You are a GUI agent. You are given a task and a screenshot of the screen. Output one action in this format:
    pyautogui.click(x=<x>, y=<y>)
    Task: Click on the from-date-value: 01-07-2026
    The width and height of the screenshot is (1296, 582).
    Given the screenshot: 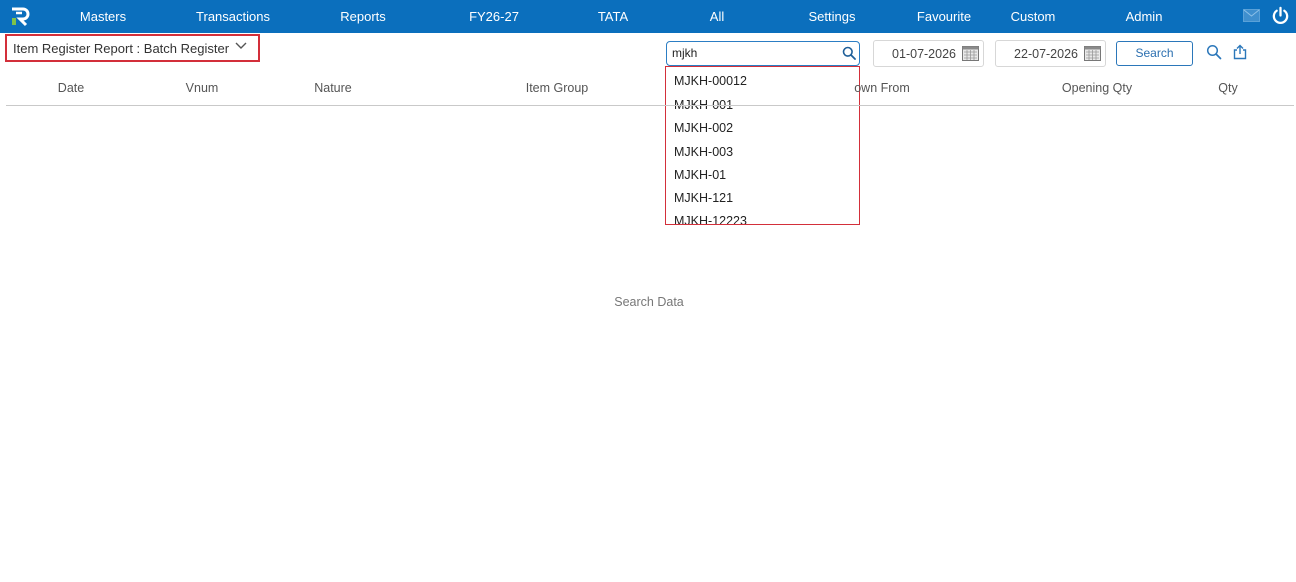 What is the action you would take?
    pyautogui.click(x=924, y=54)
    